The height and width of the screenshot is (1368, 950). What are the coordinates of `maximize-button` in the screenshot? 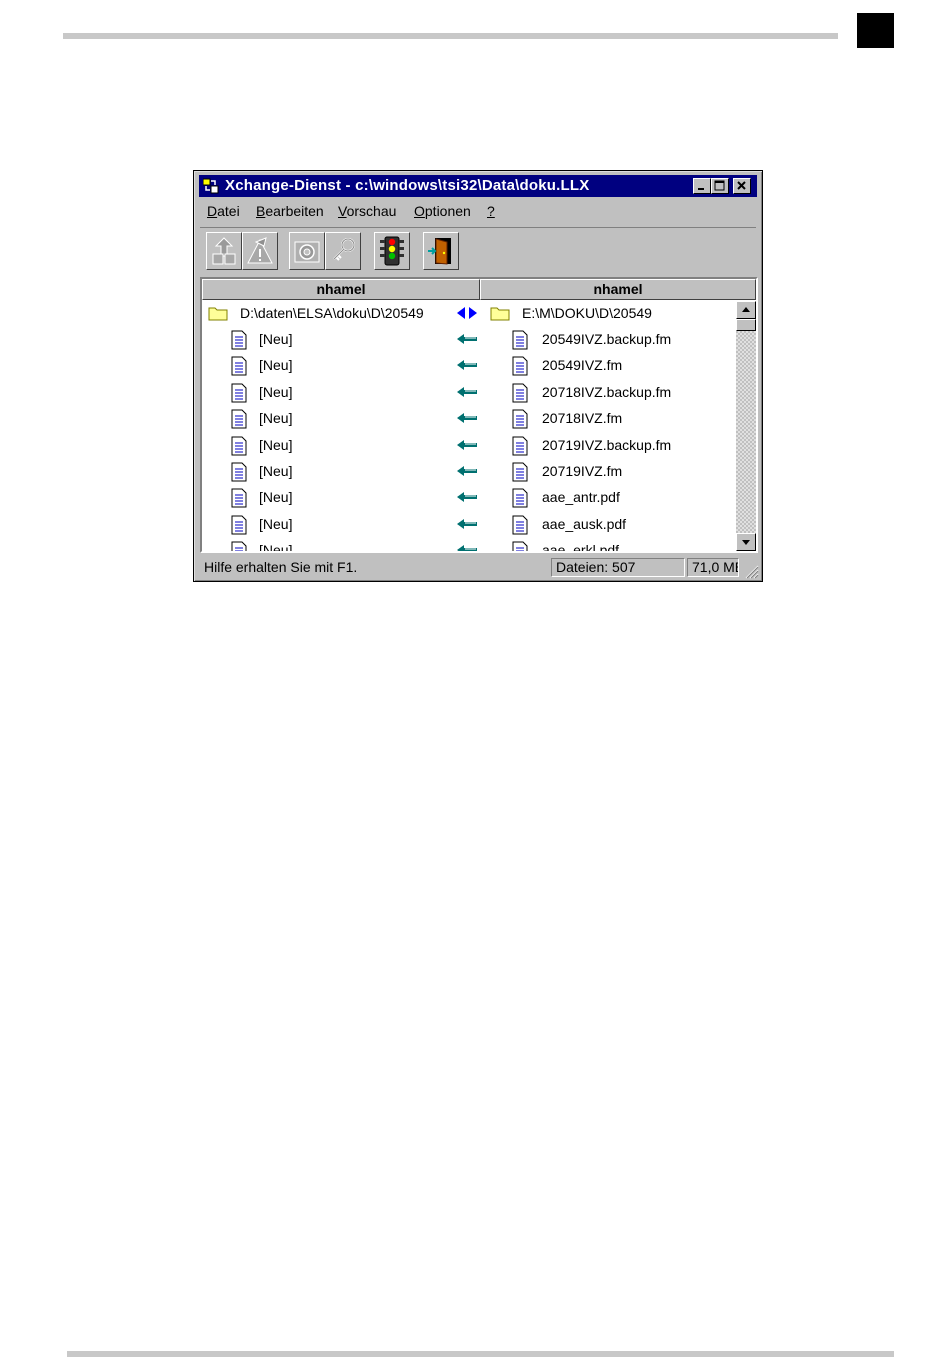 It's located at (720, 186).